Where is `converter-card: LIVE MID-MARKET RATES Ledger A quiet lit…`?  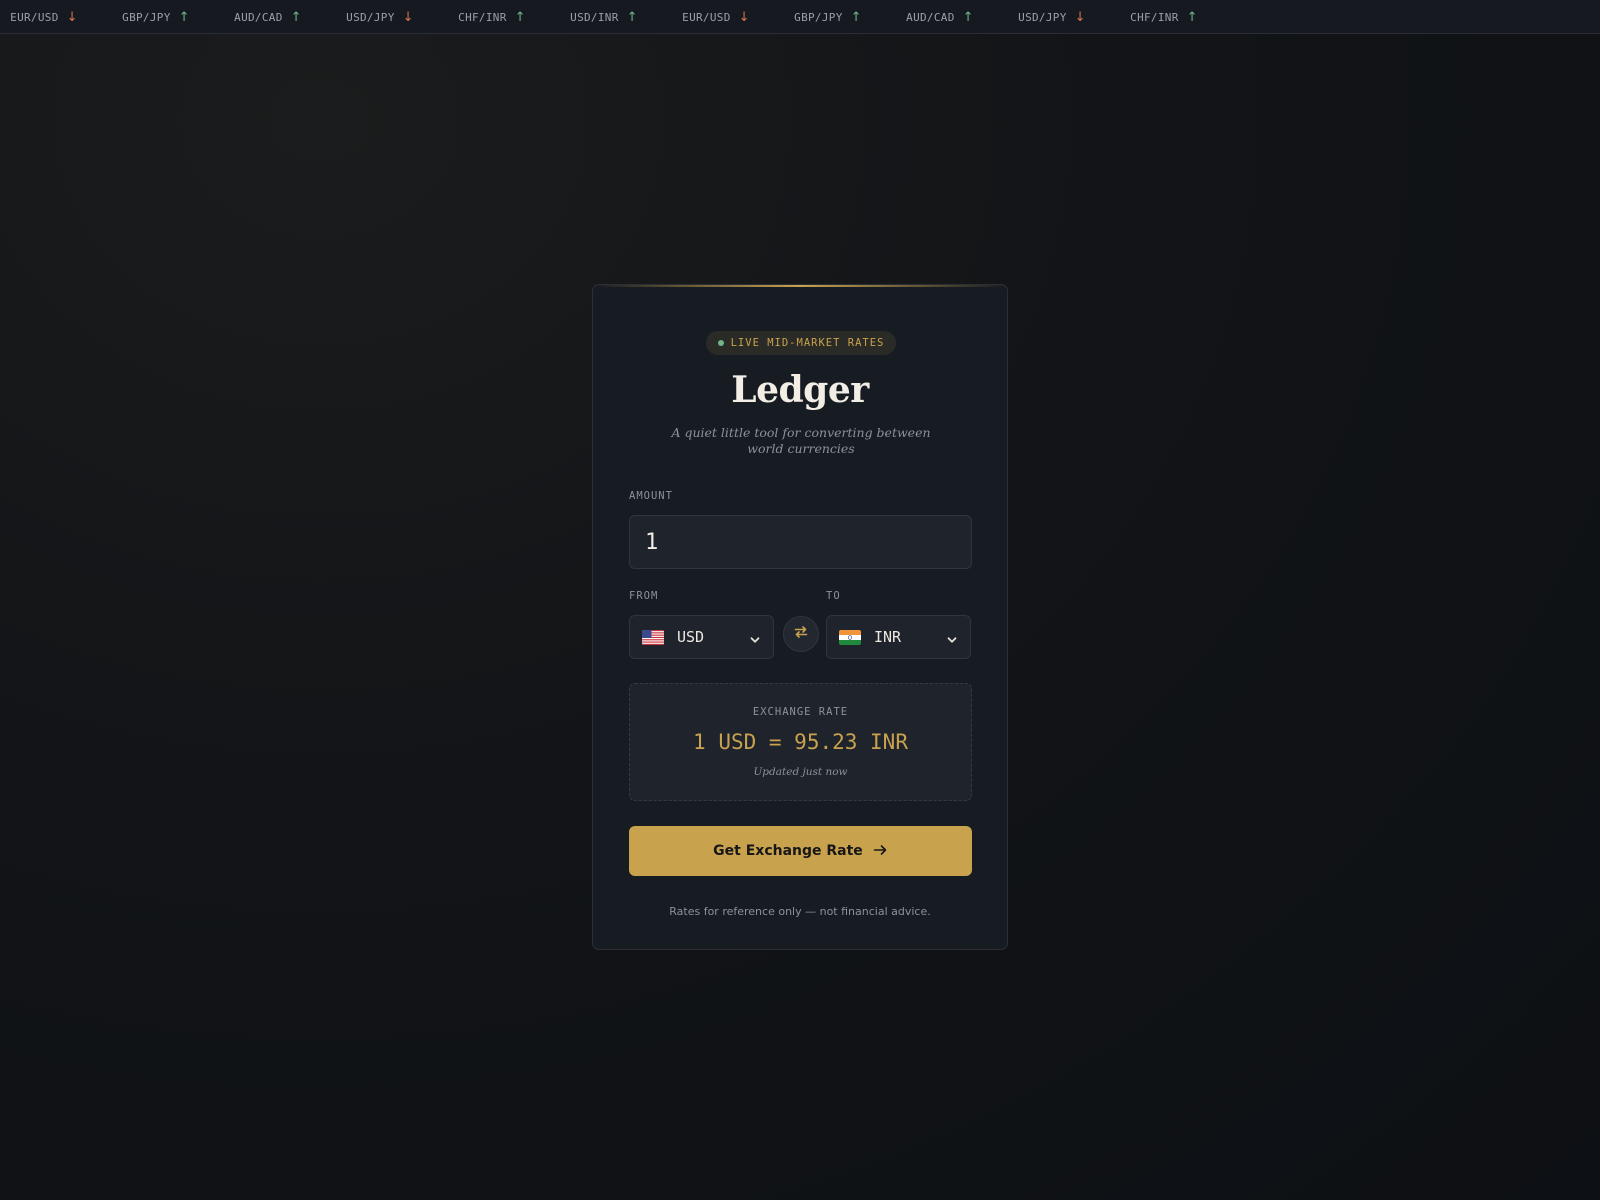
converter-card: LIVE MID-MARKET RATES Ledger A quiet lit… is located at coordinates (800, 617).